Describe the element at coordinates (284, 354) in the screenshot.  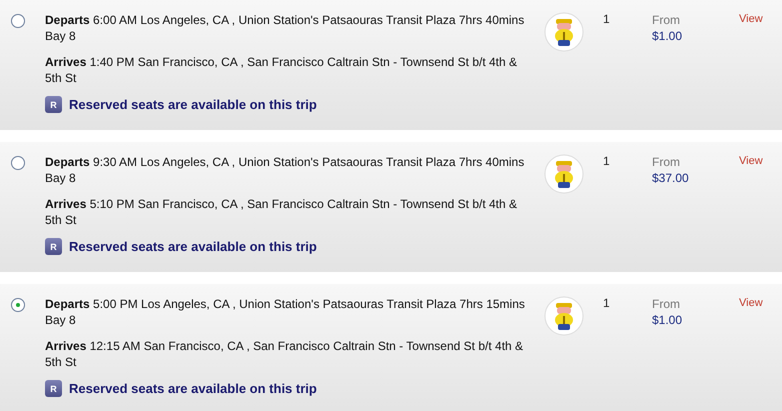
I see `arrival-text: Arrives 12:15 AM San Francisco, CA , San Francisco Caltrain Stn - Townsend St b/t 4th & 5th St` at that location.